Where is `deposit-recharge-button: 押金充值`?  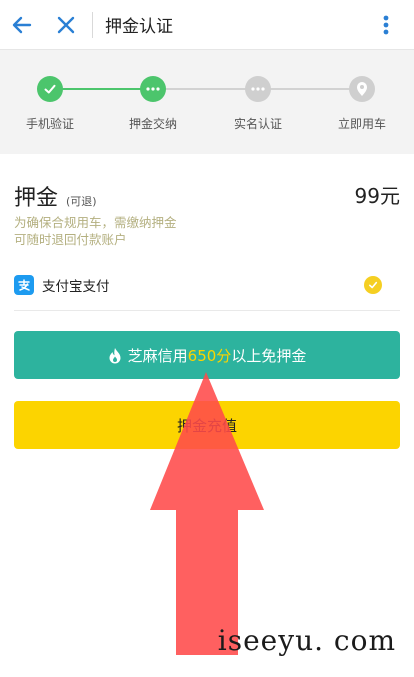
deposit-recharge-button: 押金充值 is located at coordinates (207, 425).